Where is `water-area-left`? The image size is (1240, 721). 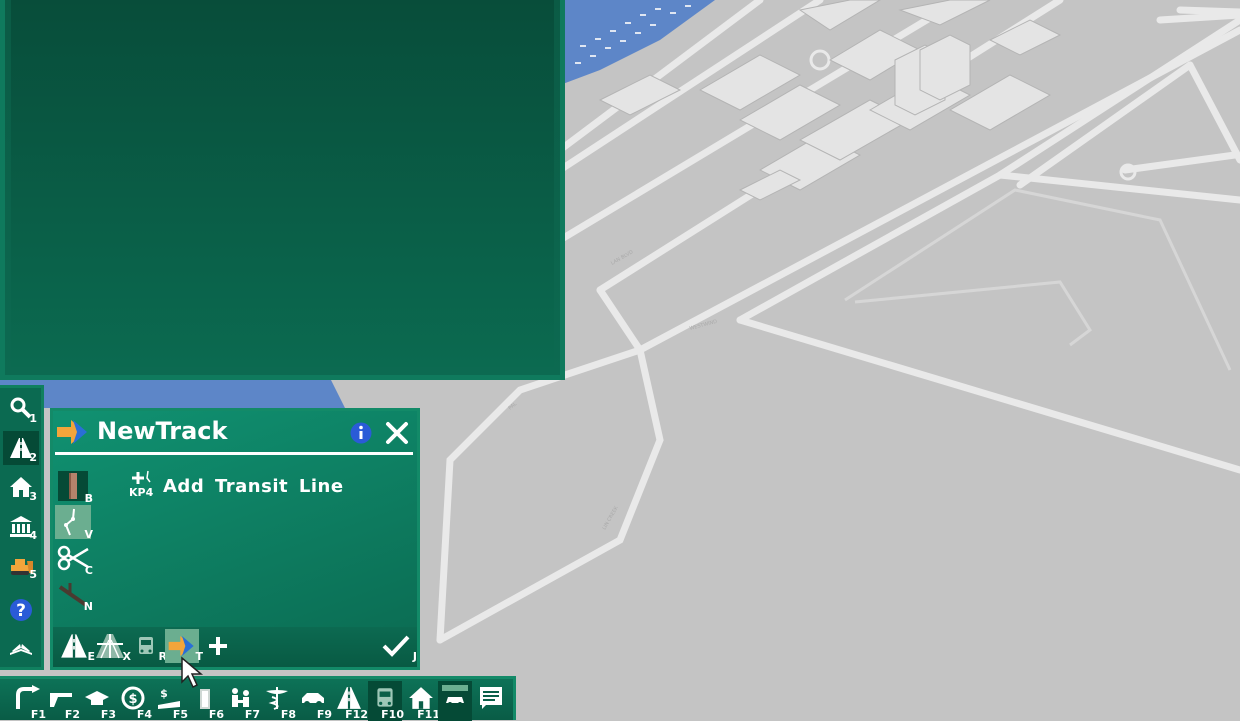
water-area-left is located at coordinates (172, 393).